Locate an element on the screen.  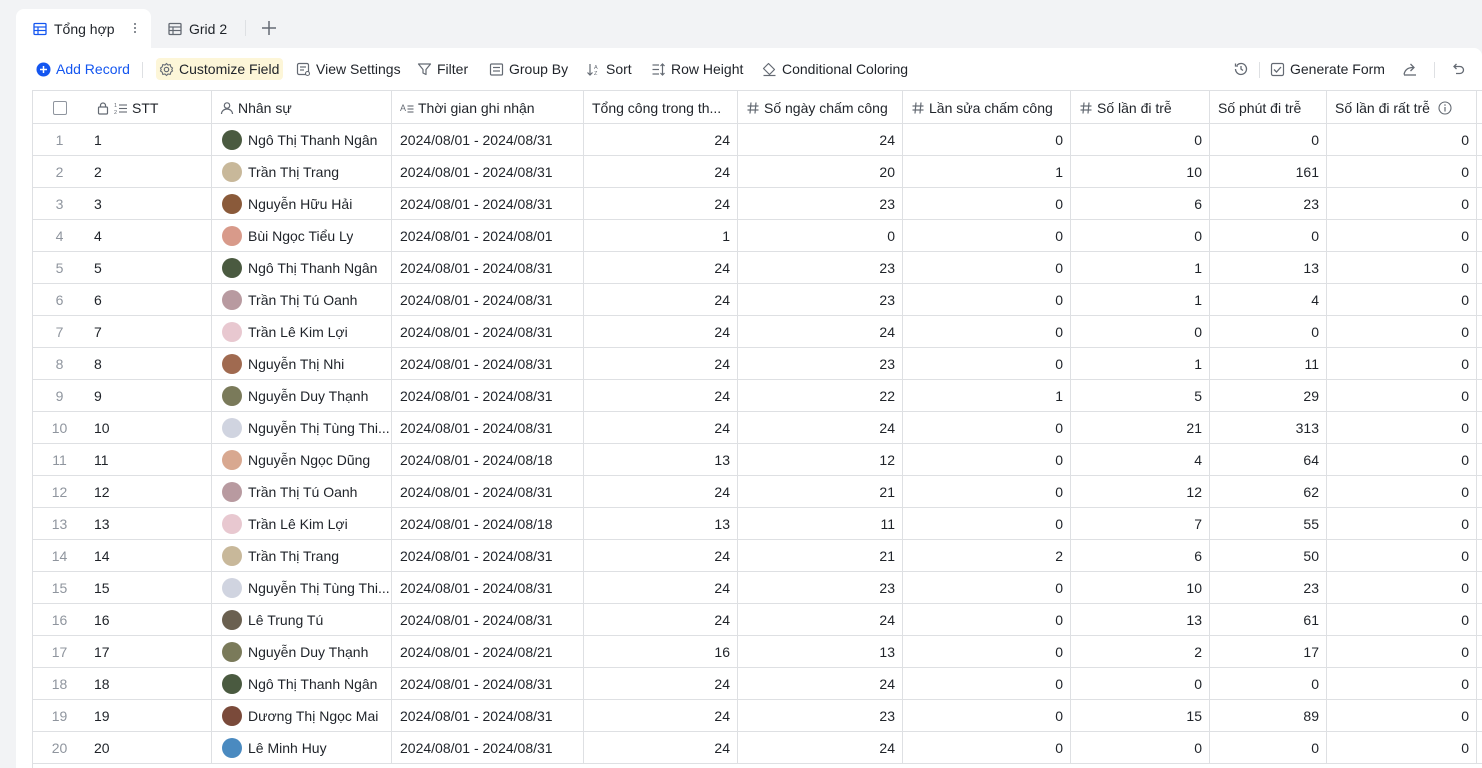
column-header-so-lan-di-rat-tre: Số lần đi rất trễ is located at coordinates (1402, 107).